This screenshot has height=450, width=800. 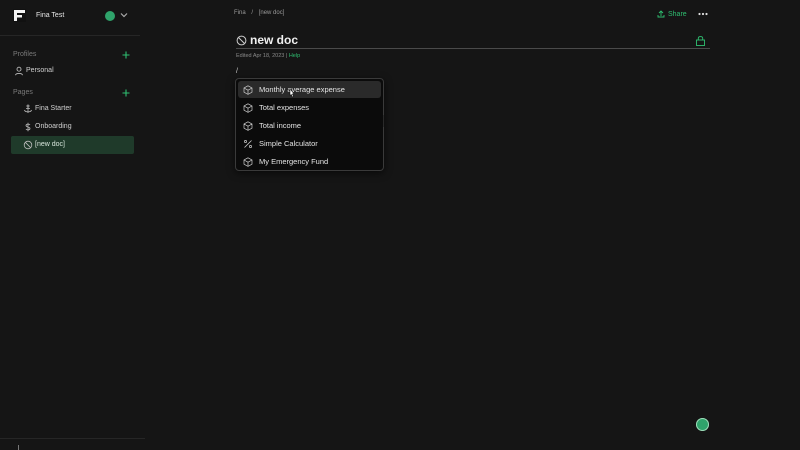 What do you see at coordinates (50, 15) in the screenshot?
I see `workspace-name: Fina Test` at bounding box center [50, 15].